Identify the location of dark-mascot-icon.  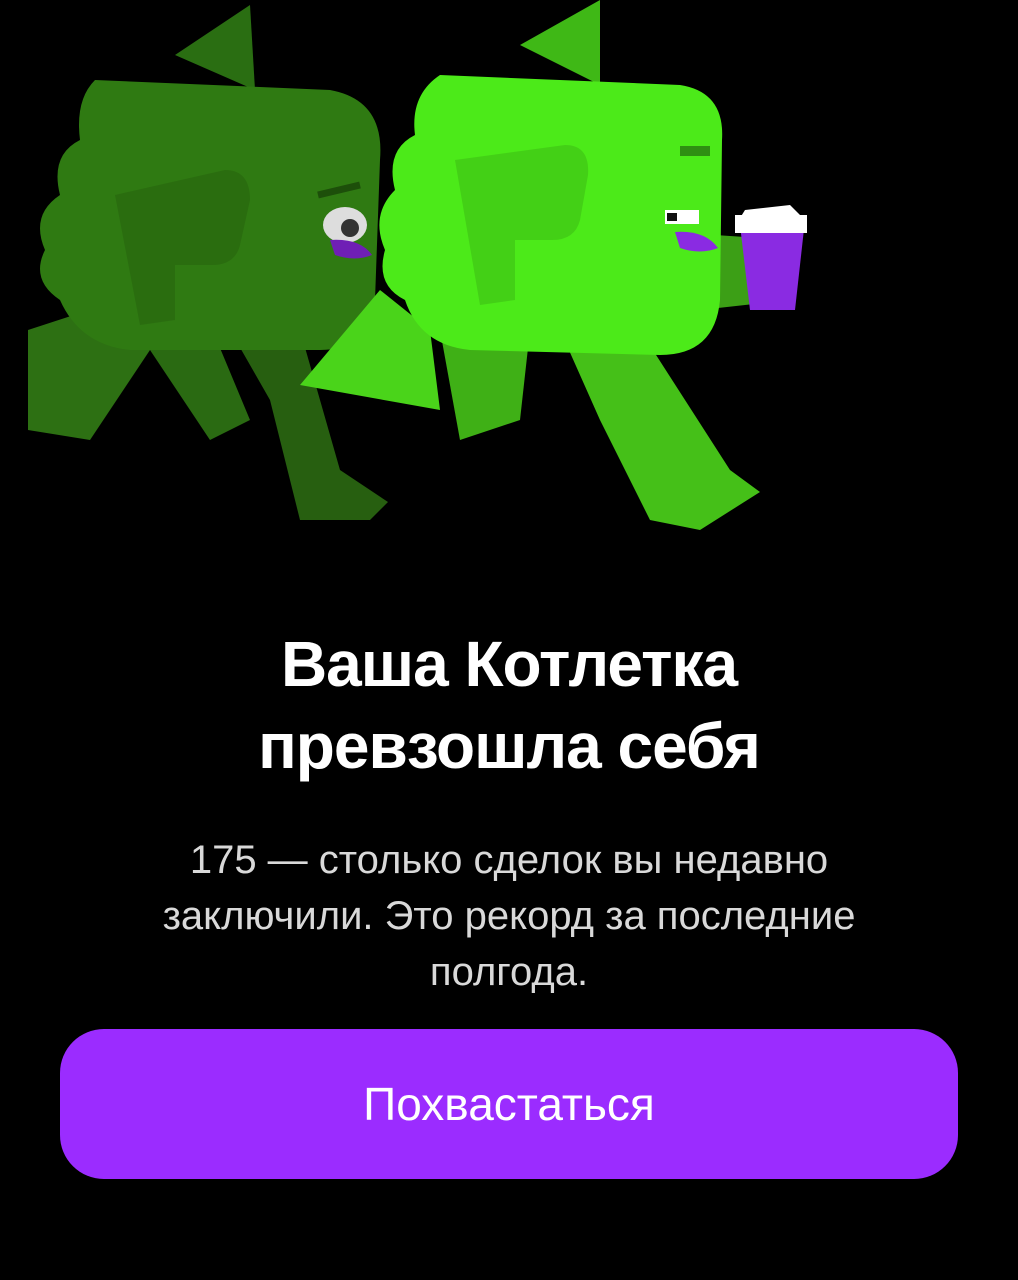
(208, 262).